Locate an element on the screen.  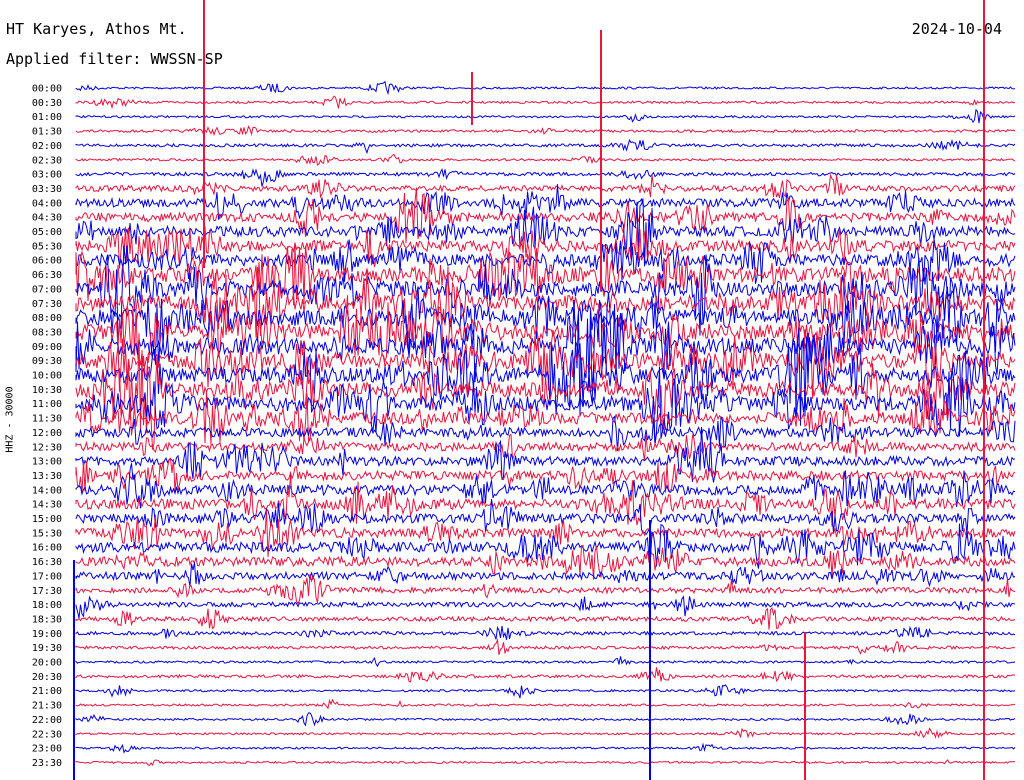
time-tick-label: 13:00 is located at coordinates (47, 462).